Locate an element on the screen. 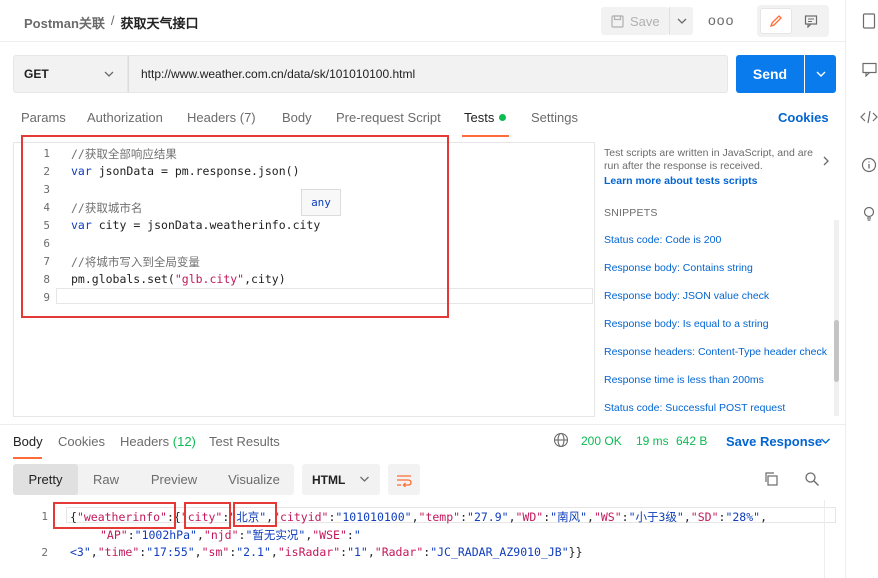 This screenshot has width=878, height=578. save-icon is located at coordinates (617, 21).